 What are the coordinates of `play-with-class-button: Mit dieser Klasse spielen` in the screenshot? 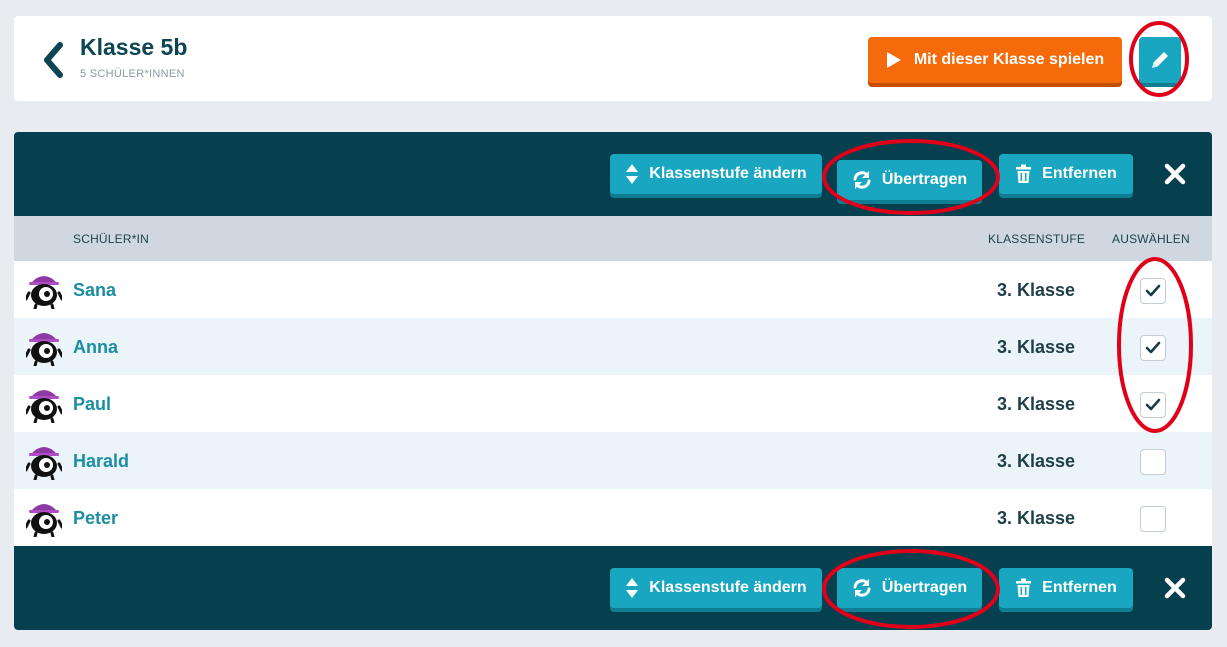 It's located at (995, 60).